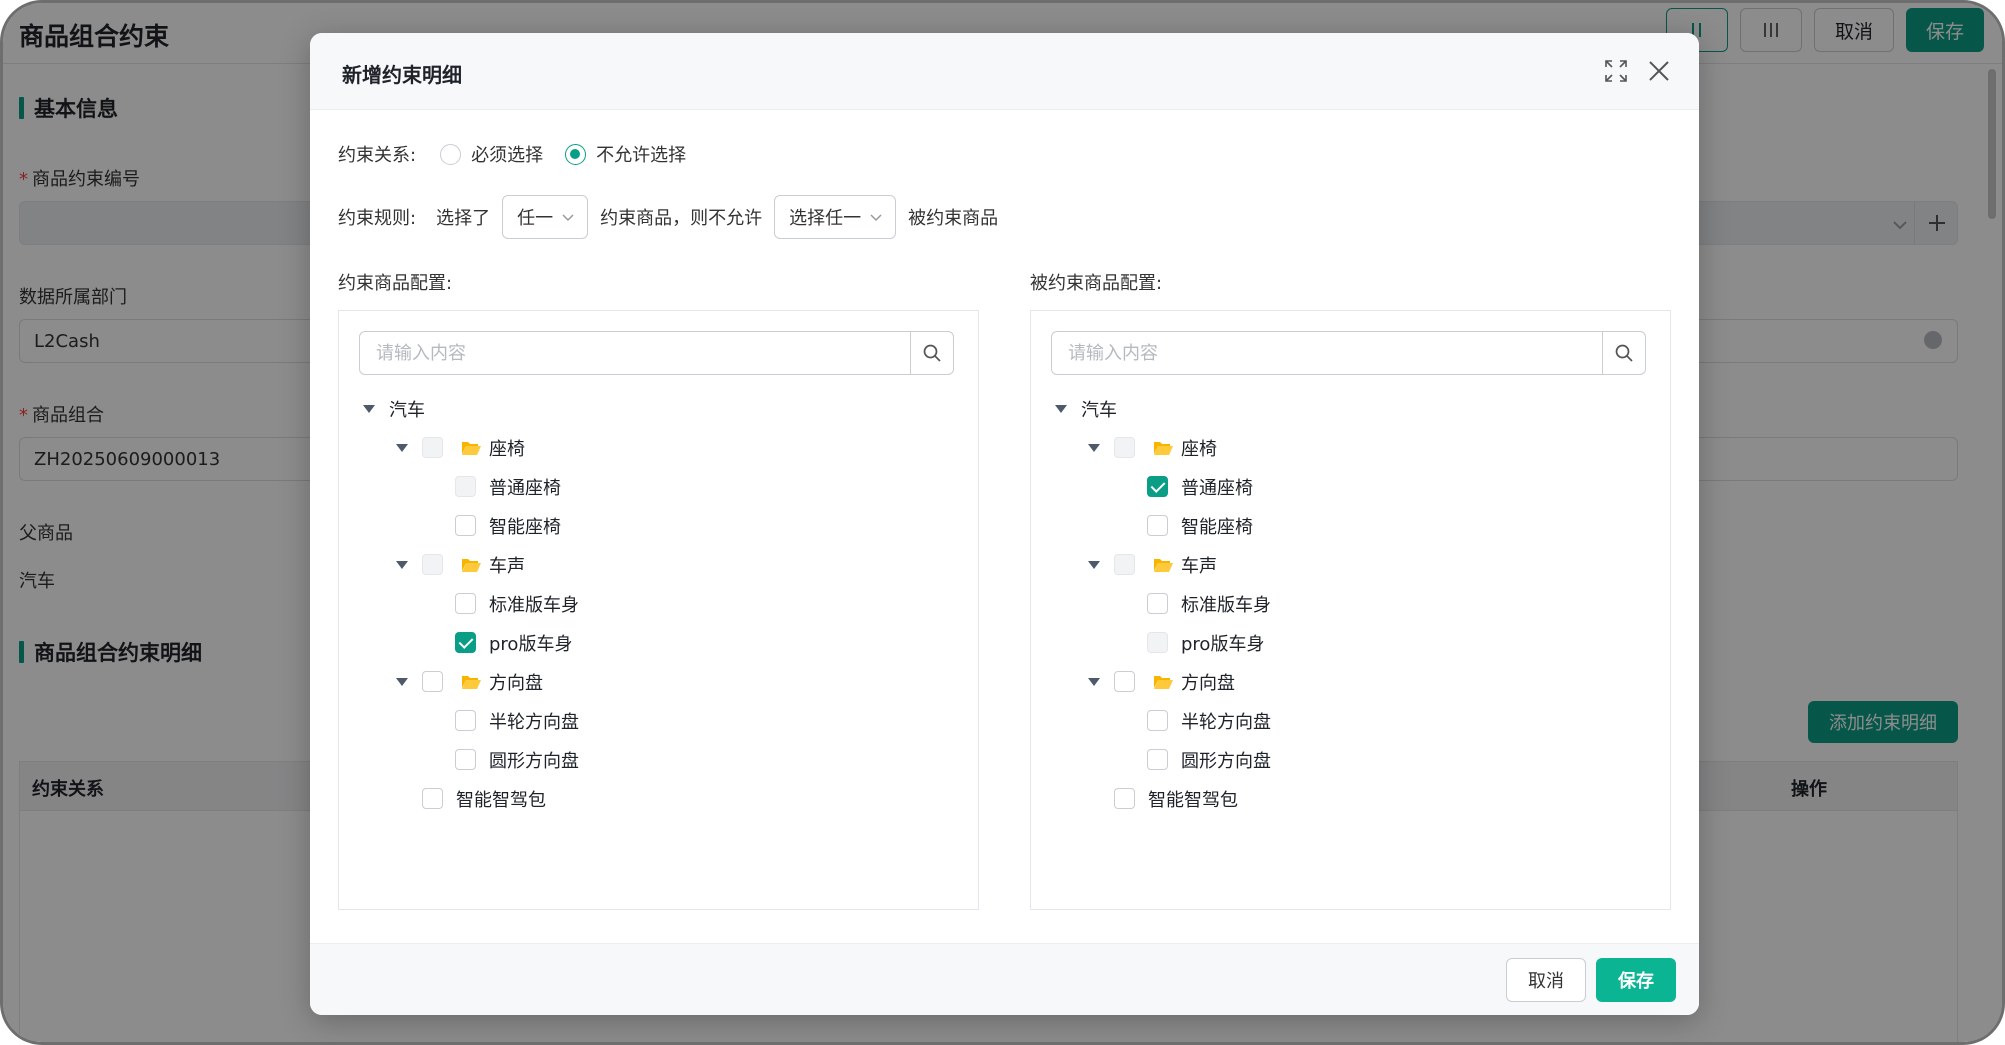 The image size is (2005, 1045). I want to click on rule-text-middle: 约束商品，则不允许, so click(681, 218).